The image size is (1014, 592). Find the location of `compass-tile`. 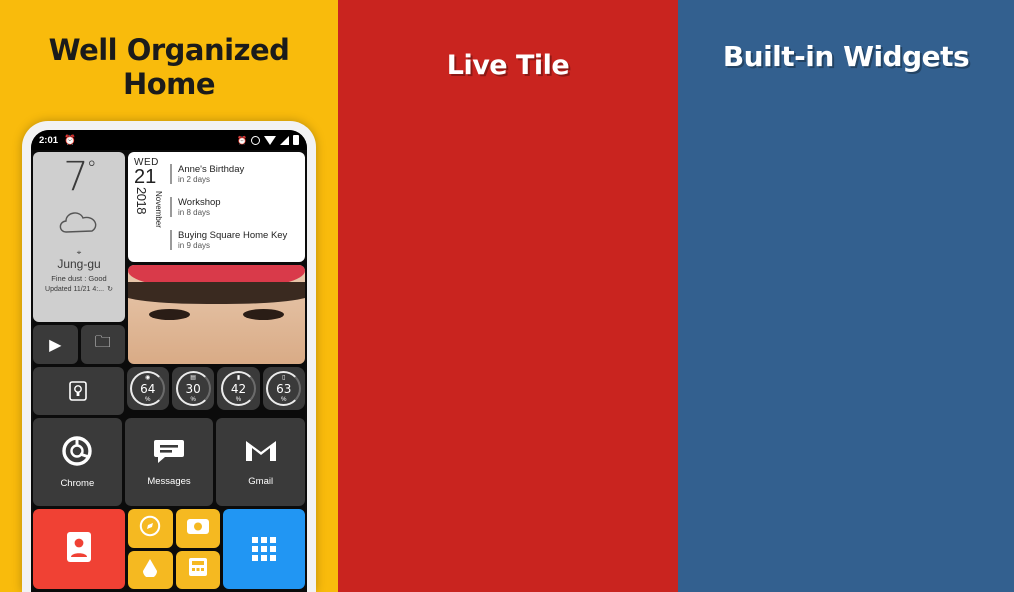

compass-tile is located at coordinates (150, 528).